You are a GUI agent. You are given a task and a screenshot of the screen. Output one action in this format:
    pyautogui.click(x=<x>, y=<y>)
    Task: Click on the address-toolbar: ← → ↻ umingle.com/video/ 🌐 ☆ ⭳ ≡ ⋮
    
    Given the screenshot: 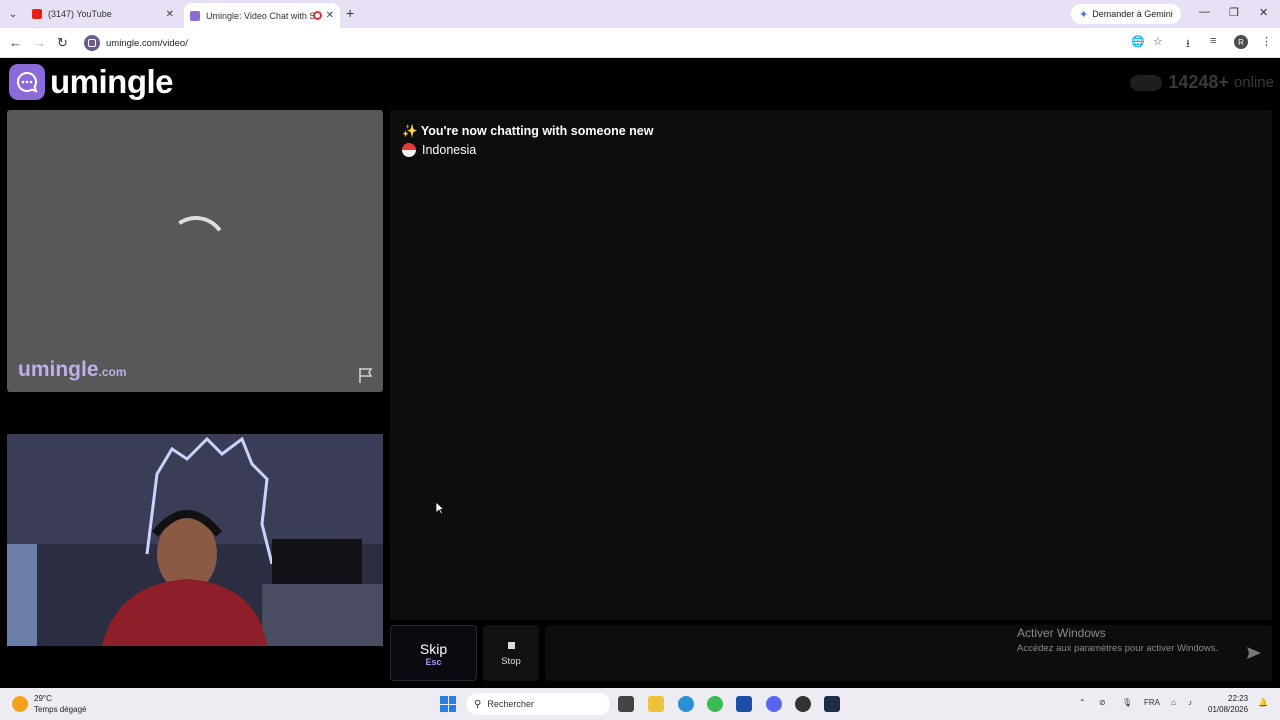 What is the action you would take?
    pyautogui.click(x=640, y=43)
    